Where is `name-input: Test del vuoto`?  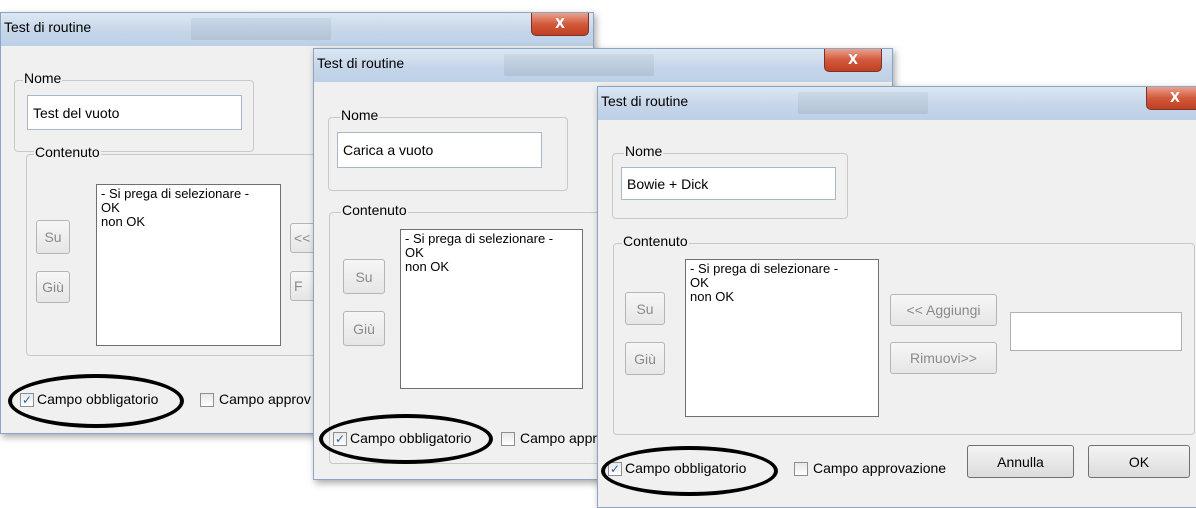 name-input: Test del vuoto is located at coordinates (134, 112).